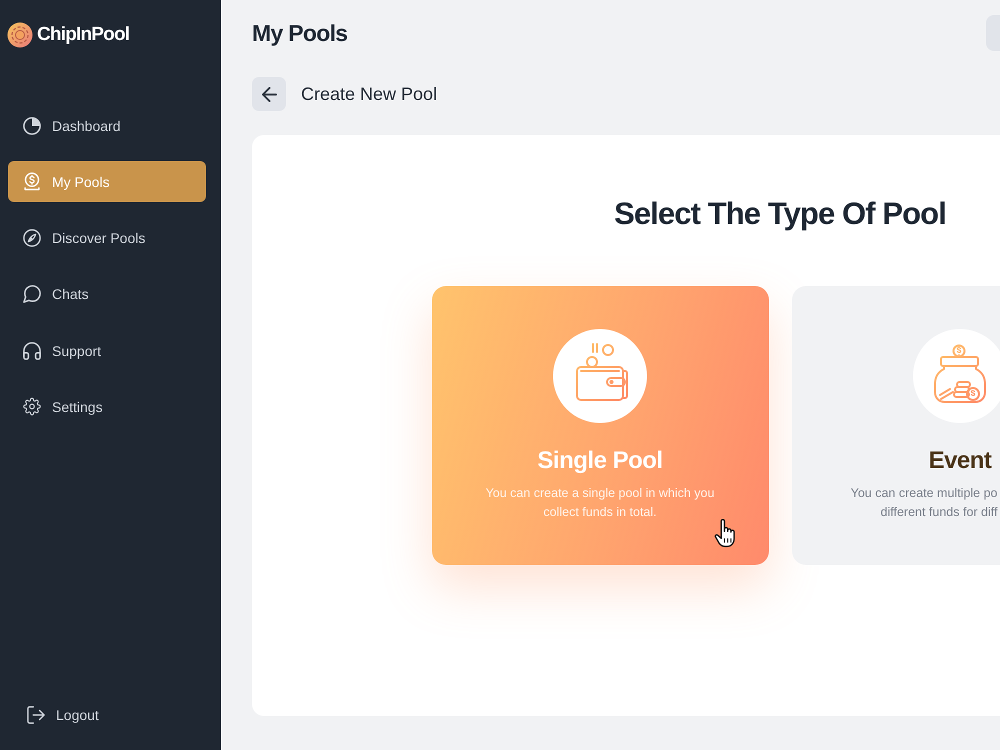 Image resolution: width=1000 pixels, height=750 pixels. Describe the element at coordinates (20, 35) in the screenshot. I see `chip-logo-icon` at that location.